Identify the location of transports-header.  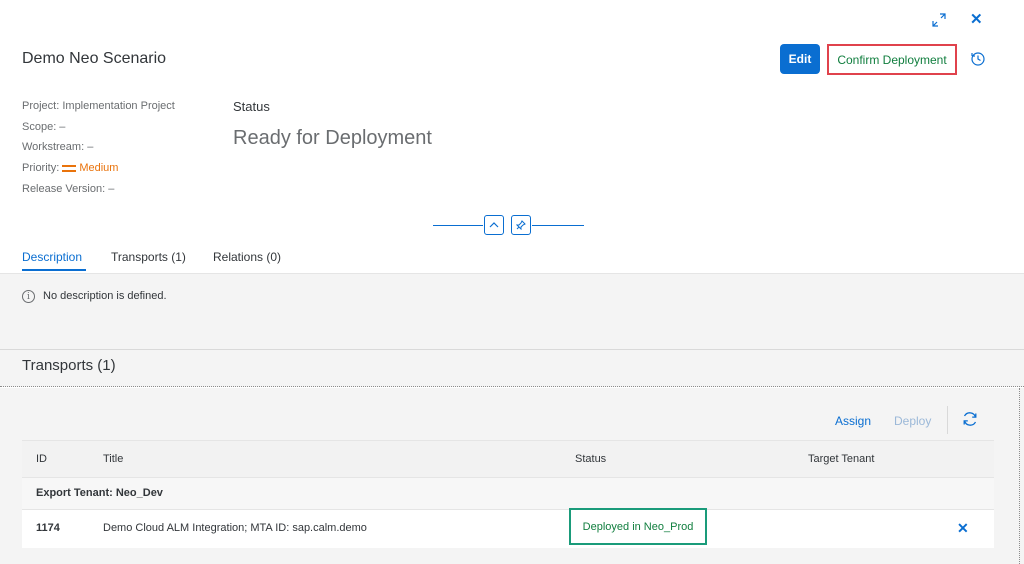
(512, 368).